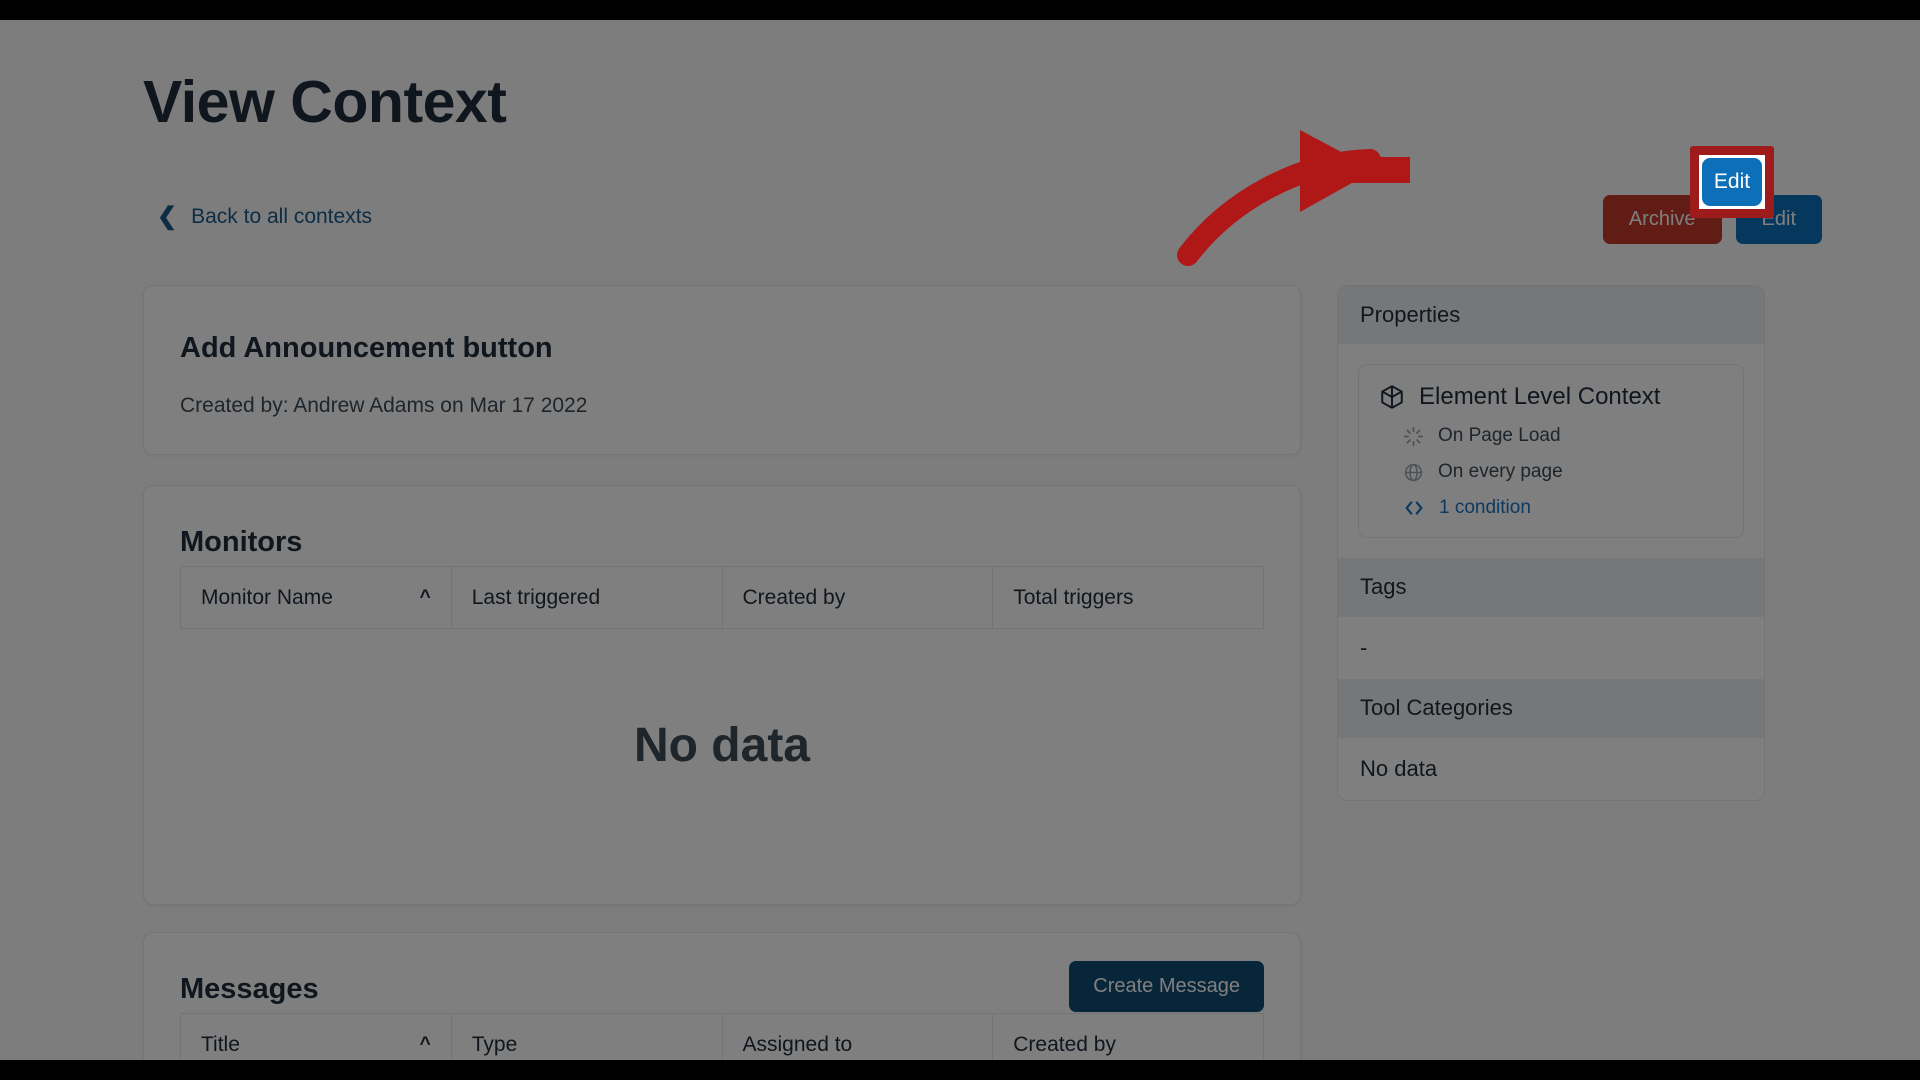 This screenshot has height=1080, width=1920. What do you see at coordinates (1551, 315) in the screenshot?
I see `properties-header: Properties` at bounding box center [1551, 315].